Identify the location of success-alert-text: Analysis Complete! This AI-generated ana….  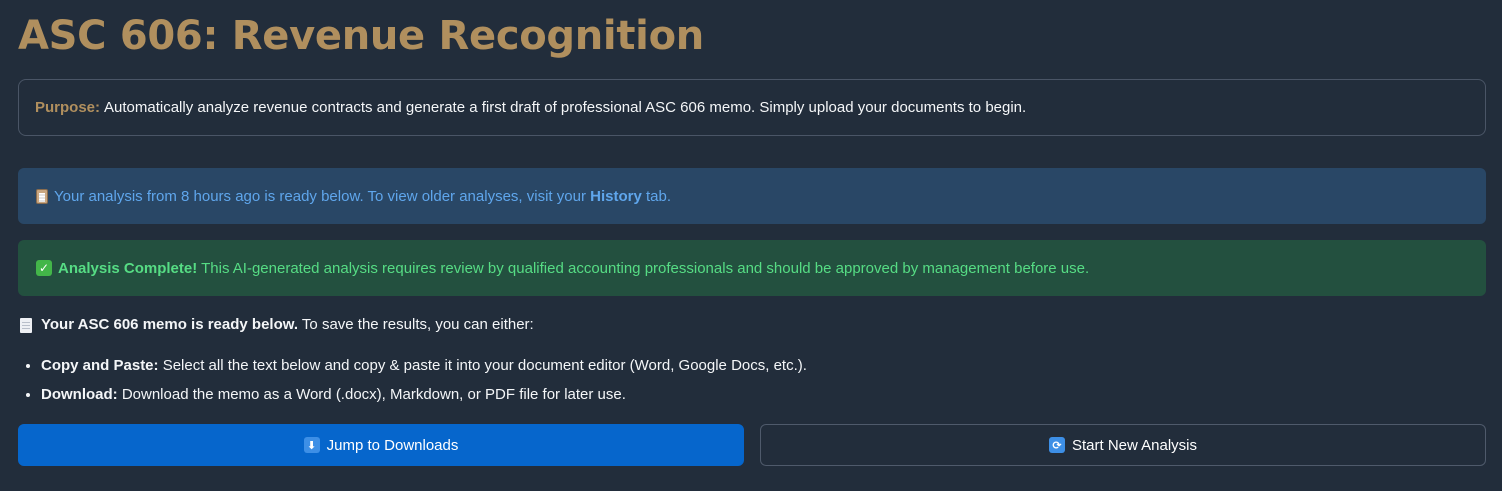
(573, 268).